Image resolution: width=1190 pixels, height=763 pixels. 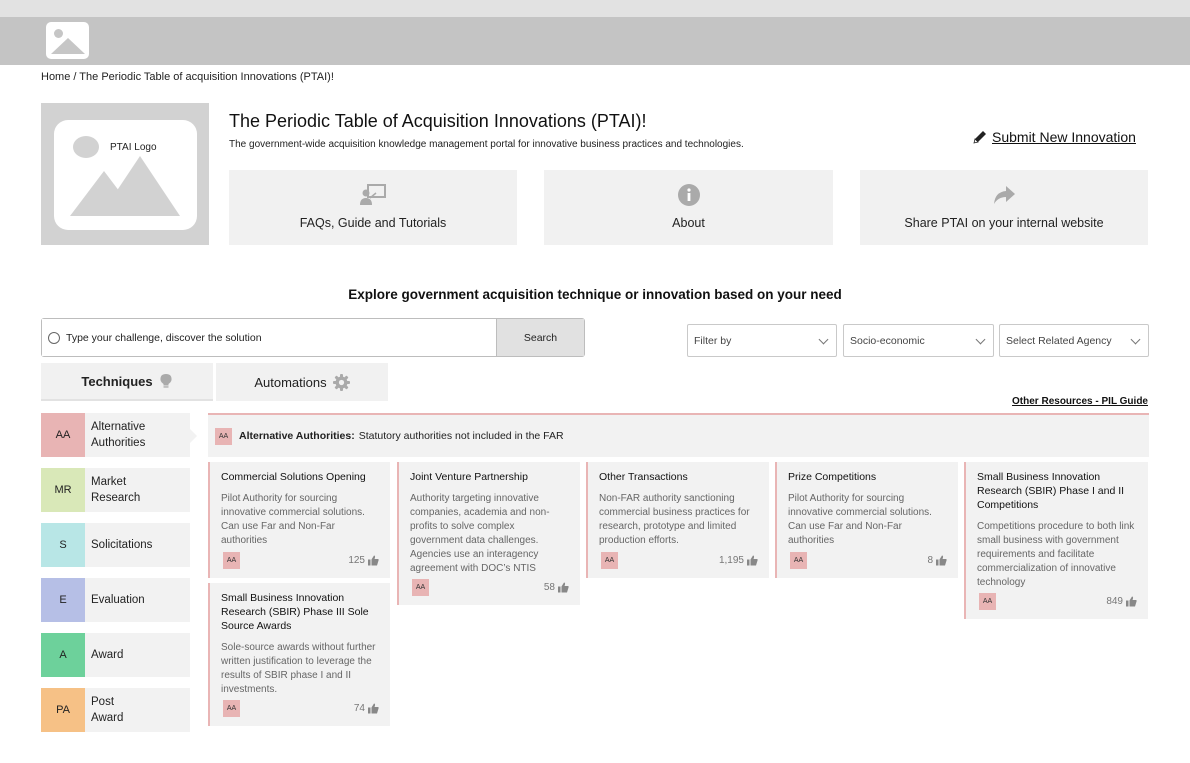 I want to click on category-solicitations: S Solicitations, so click(x=115, y=545).